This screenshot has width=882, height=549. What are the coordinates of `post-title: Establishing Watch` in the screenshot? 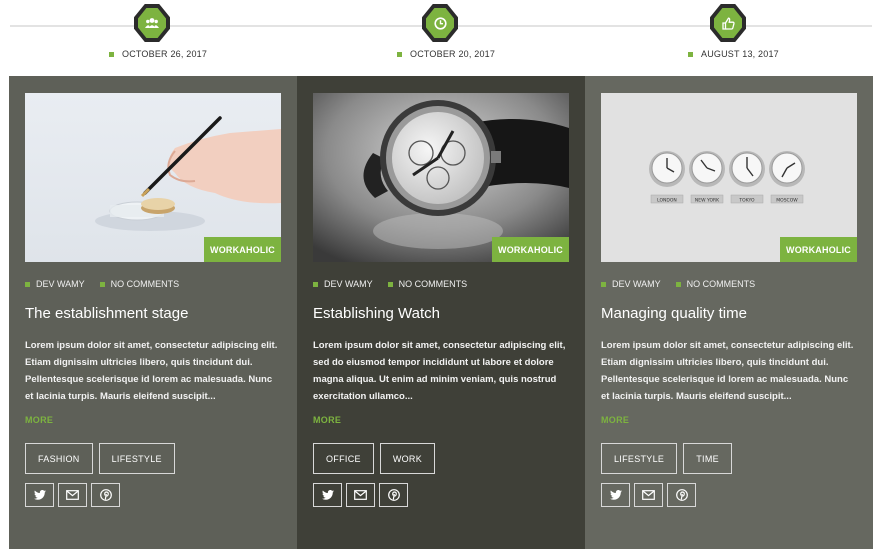 It's located at (441, 313).